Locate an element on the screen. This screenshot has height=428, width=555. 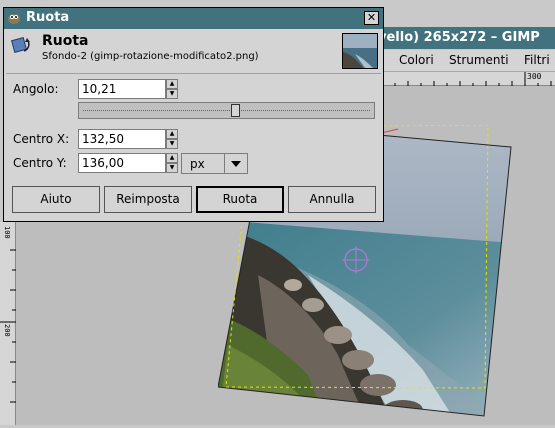
angle-input: 10,21 is located at coordinates (122, 89).